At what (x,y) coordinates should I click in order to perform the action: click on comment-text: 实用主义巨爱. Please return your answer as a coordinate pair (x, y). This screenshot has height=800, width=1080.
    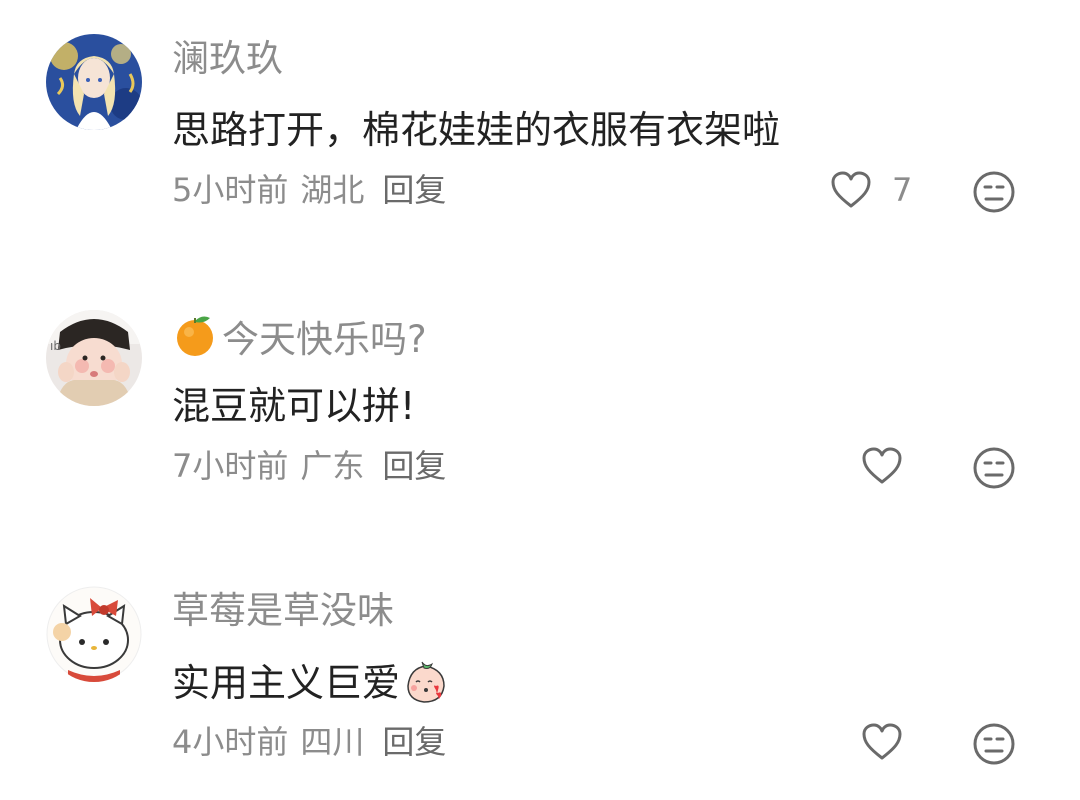
    Looking at the image, I should click on (311, 687).